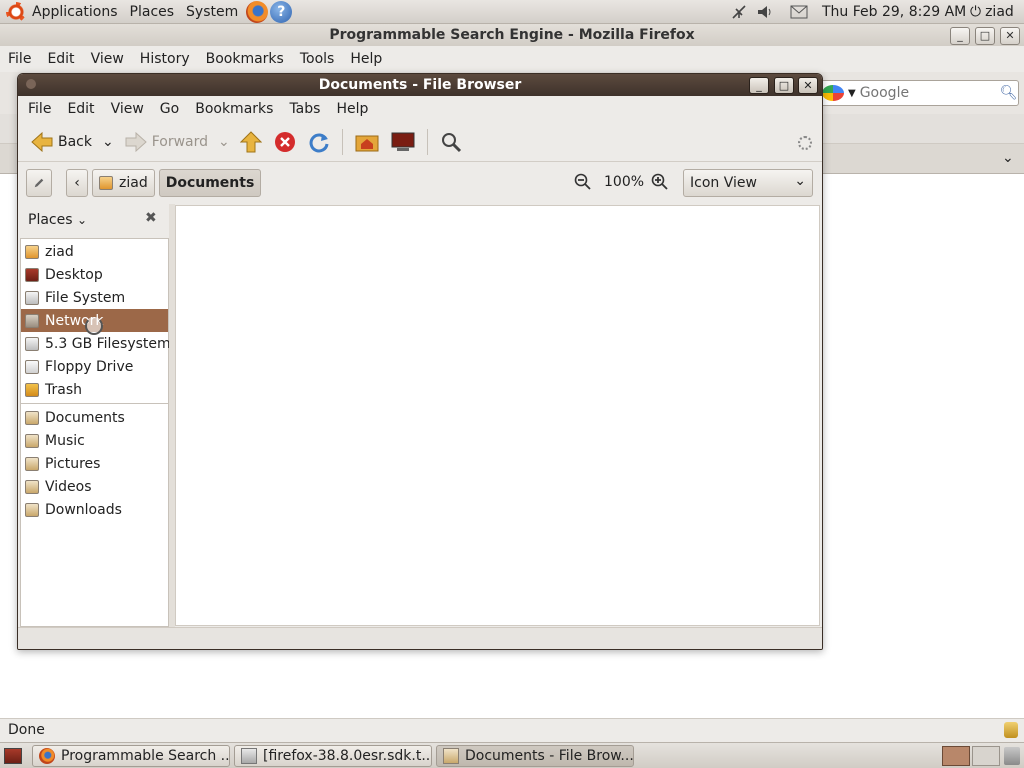  I want to click on google-search-box: ▼ 🔍︎, so click(919, 93).